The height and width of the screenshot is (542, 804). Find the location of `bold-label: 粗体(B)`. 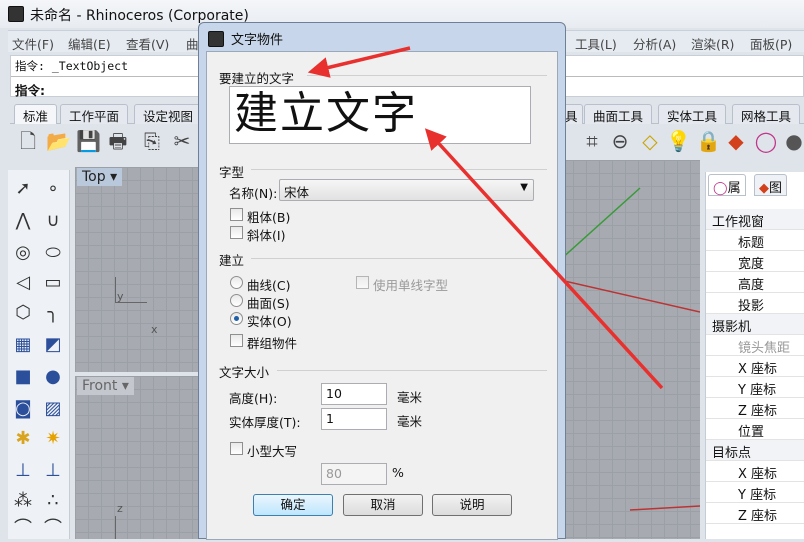

bold-label: 粗体(B) is located at coordinates (269, 217).